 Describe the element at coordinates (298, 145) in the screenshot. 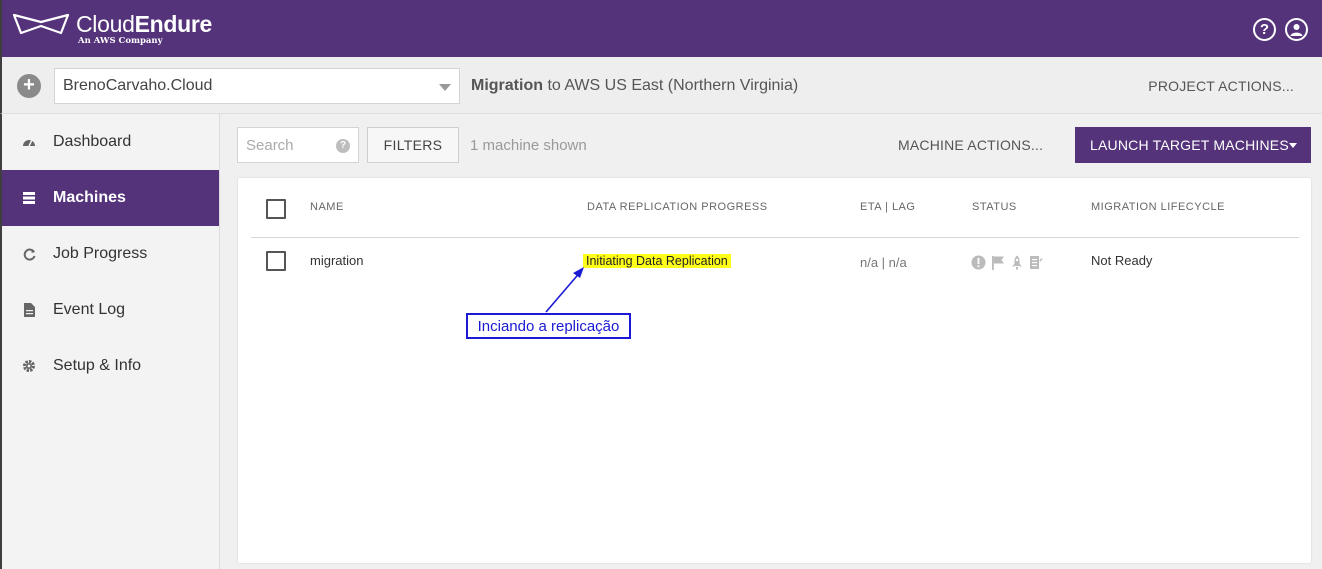

I see `search-input: Search ?` at that location.